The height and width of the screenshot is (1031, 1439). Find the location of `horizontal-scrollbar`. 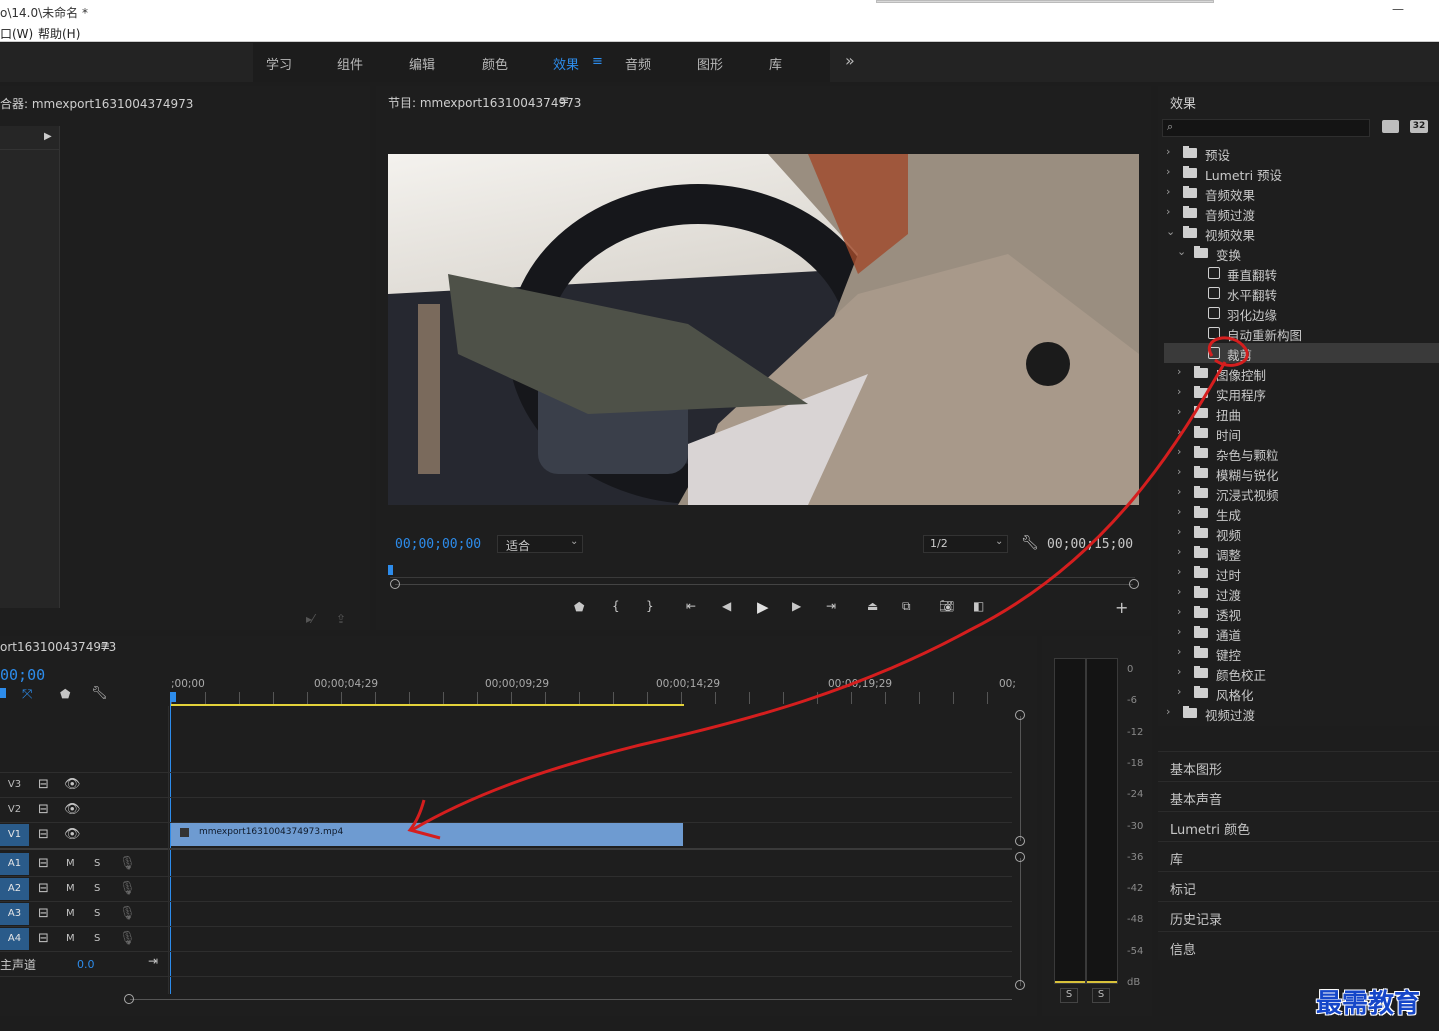

horizontal-scrollbar is located at coordinates (571, 999).